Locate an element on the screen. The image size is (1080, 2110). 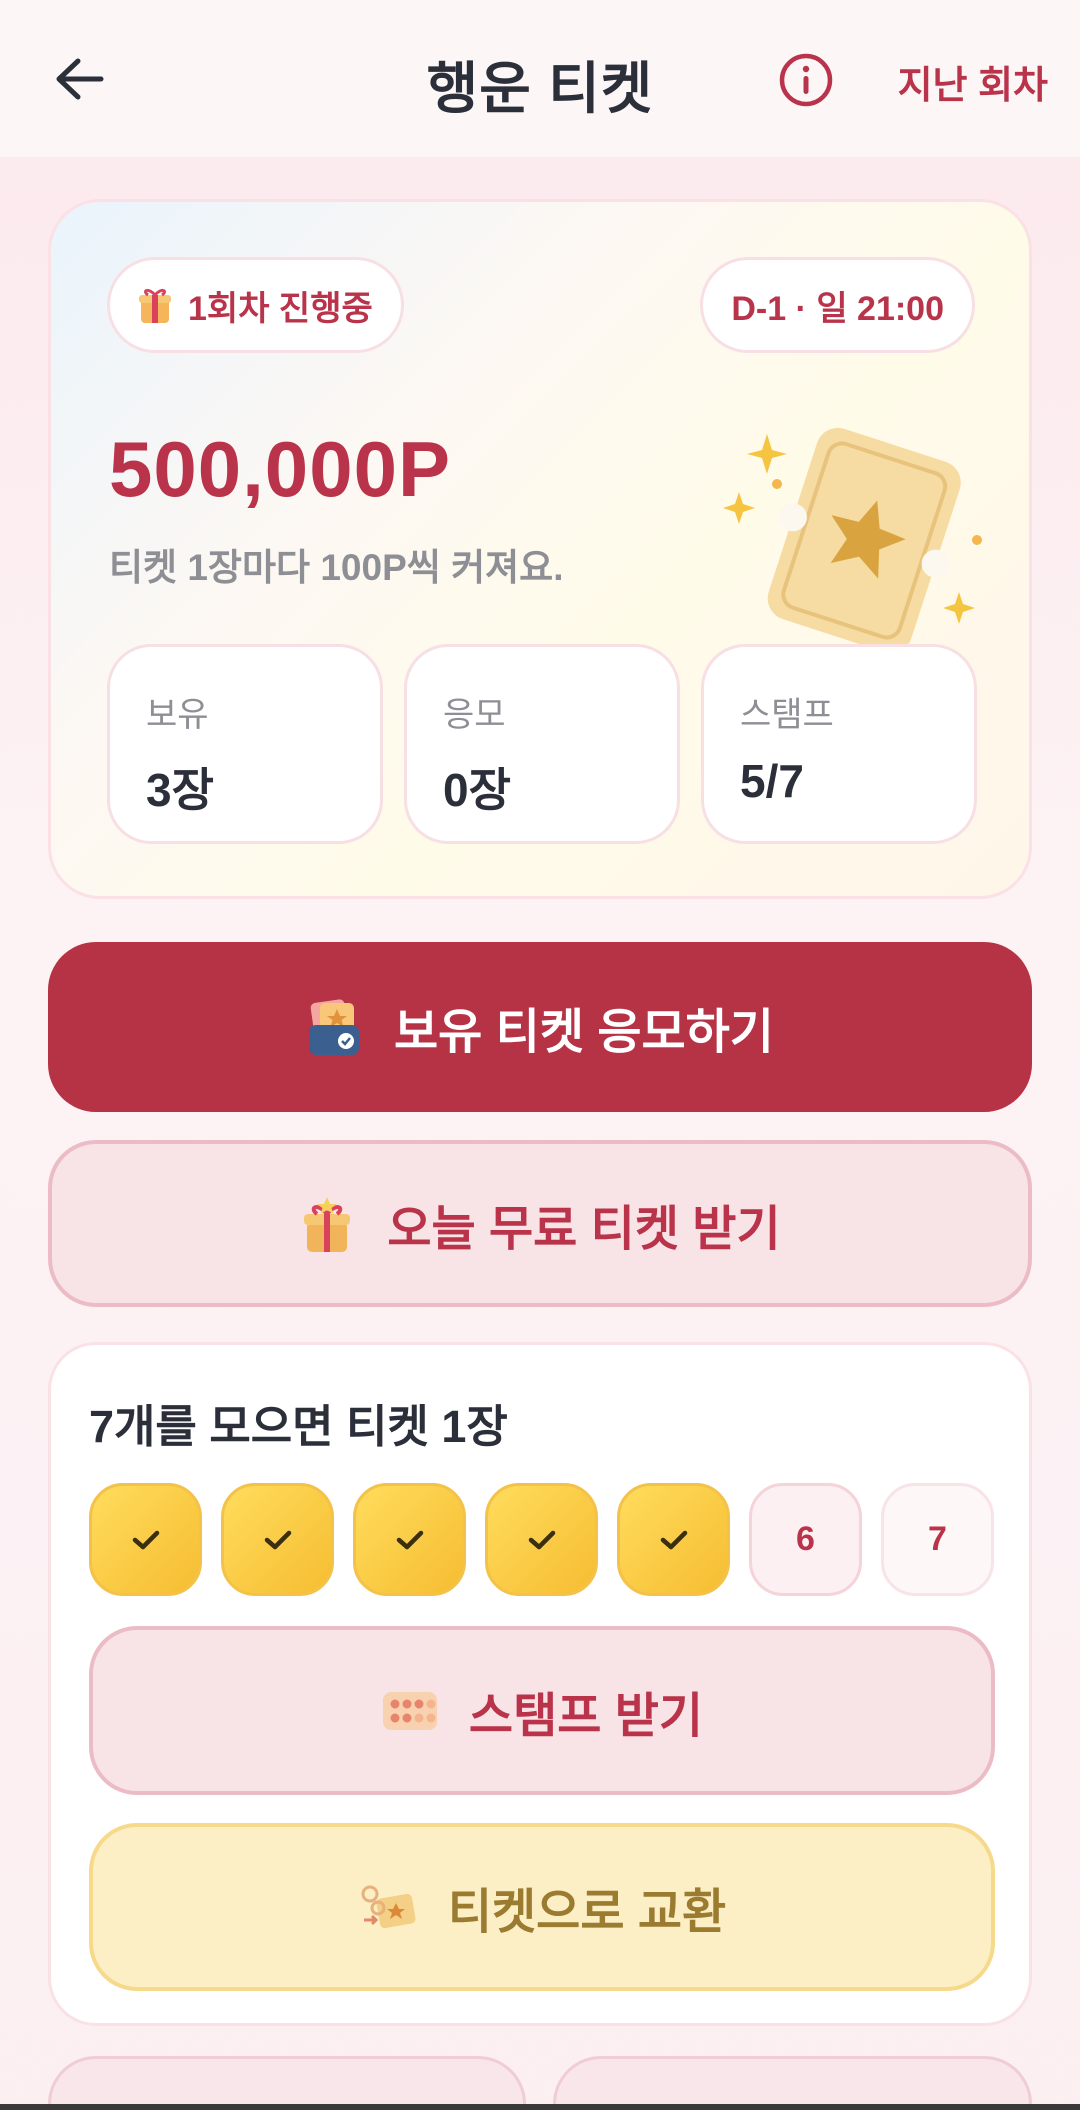
free-ticket-label: 오늘 무료 티켓 받기 is located at coordinates (584, 1229).